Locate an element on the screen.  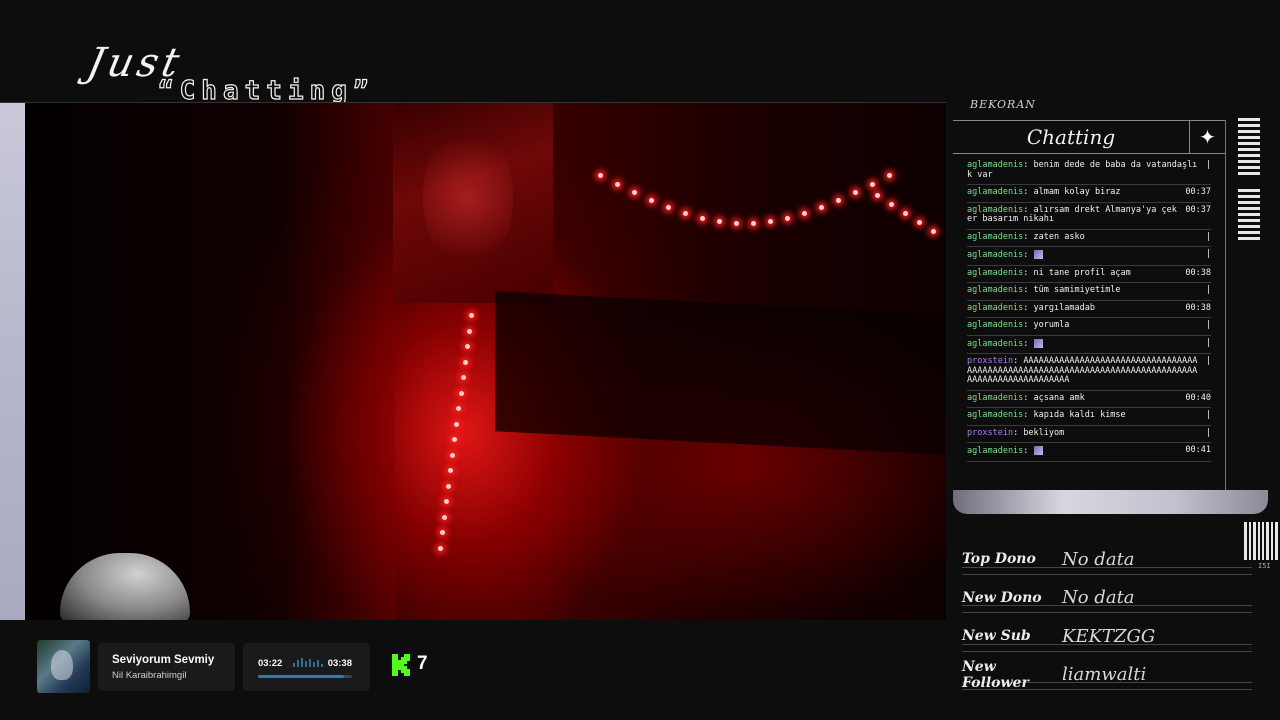
wall-poster-dark is located at coordinates (720, 373).